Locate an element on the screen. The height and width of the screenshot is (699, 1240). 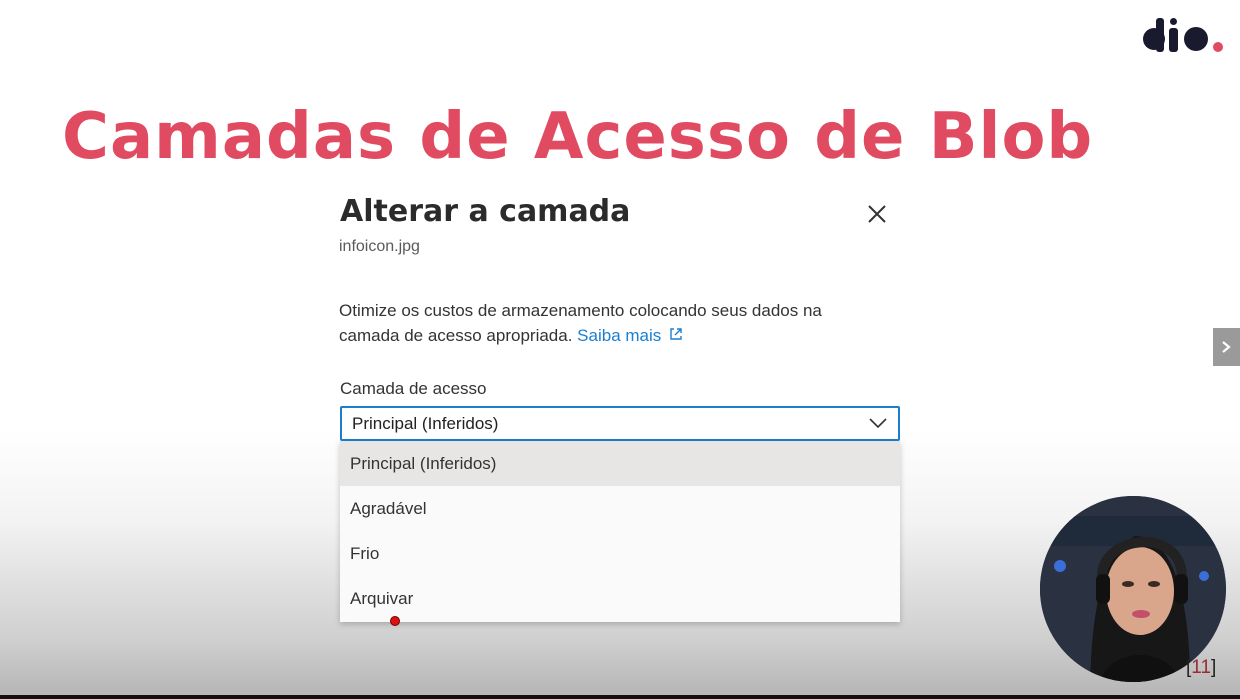
option-label: Frio is located at coordinates (365, 553).